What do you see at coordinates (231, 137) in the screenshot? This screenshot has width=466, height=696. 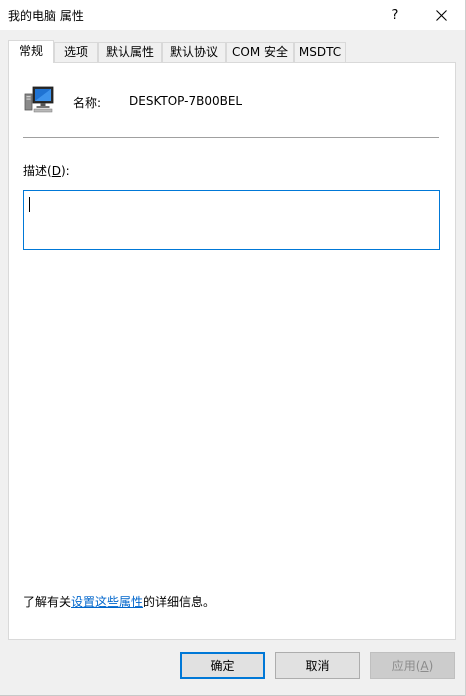 I see `separator-line` at bounding box center [231, 137].